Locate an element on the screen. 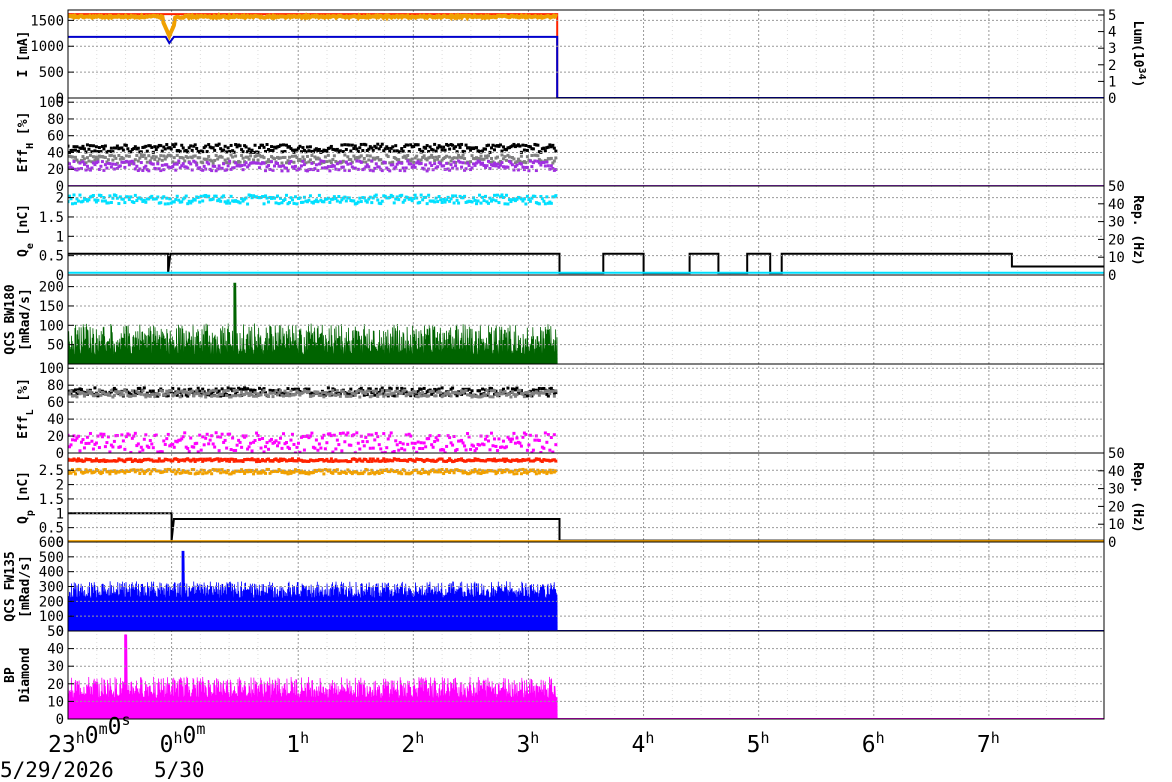 Image resolution: width=1172 pixels, height=782 pixels. panel-current: 050010001500012345Lum(1034)I [mA] is located at coordinates (582, 57).